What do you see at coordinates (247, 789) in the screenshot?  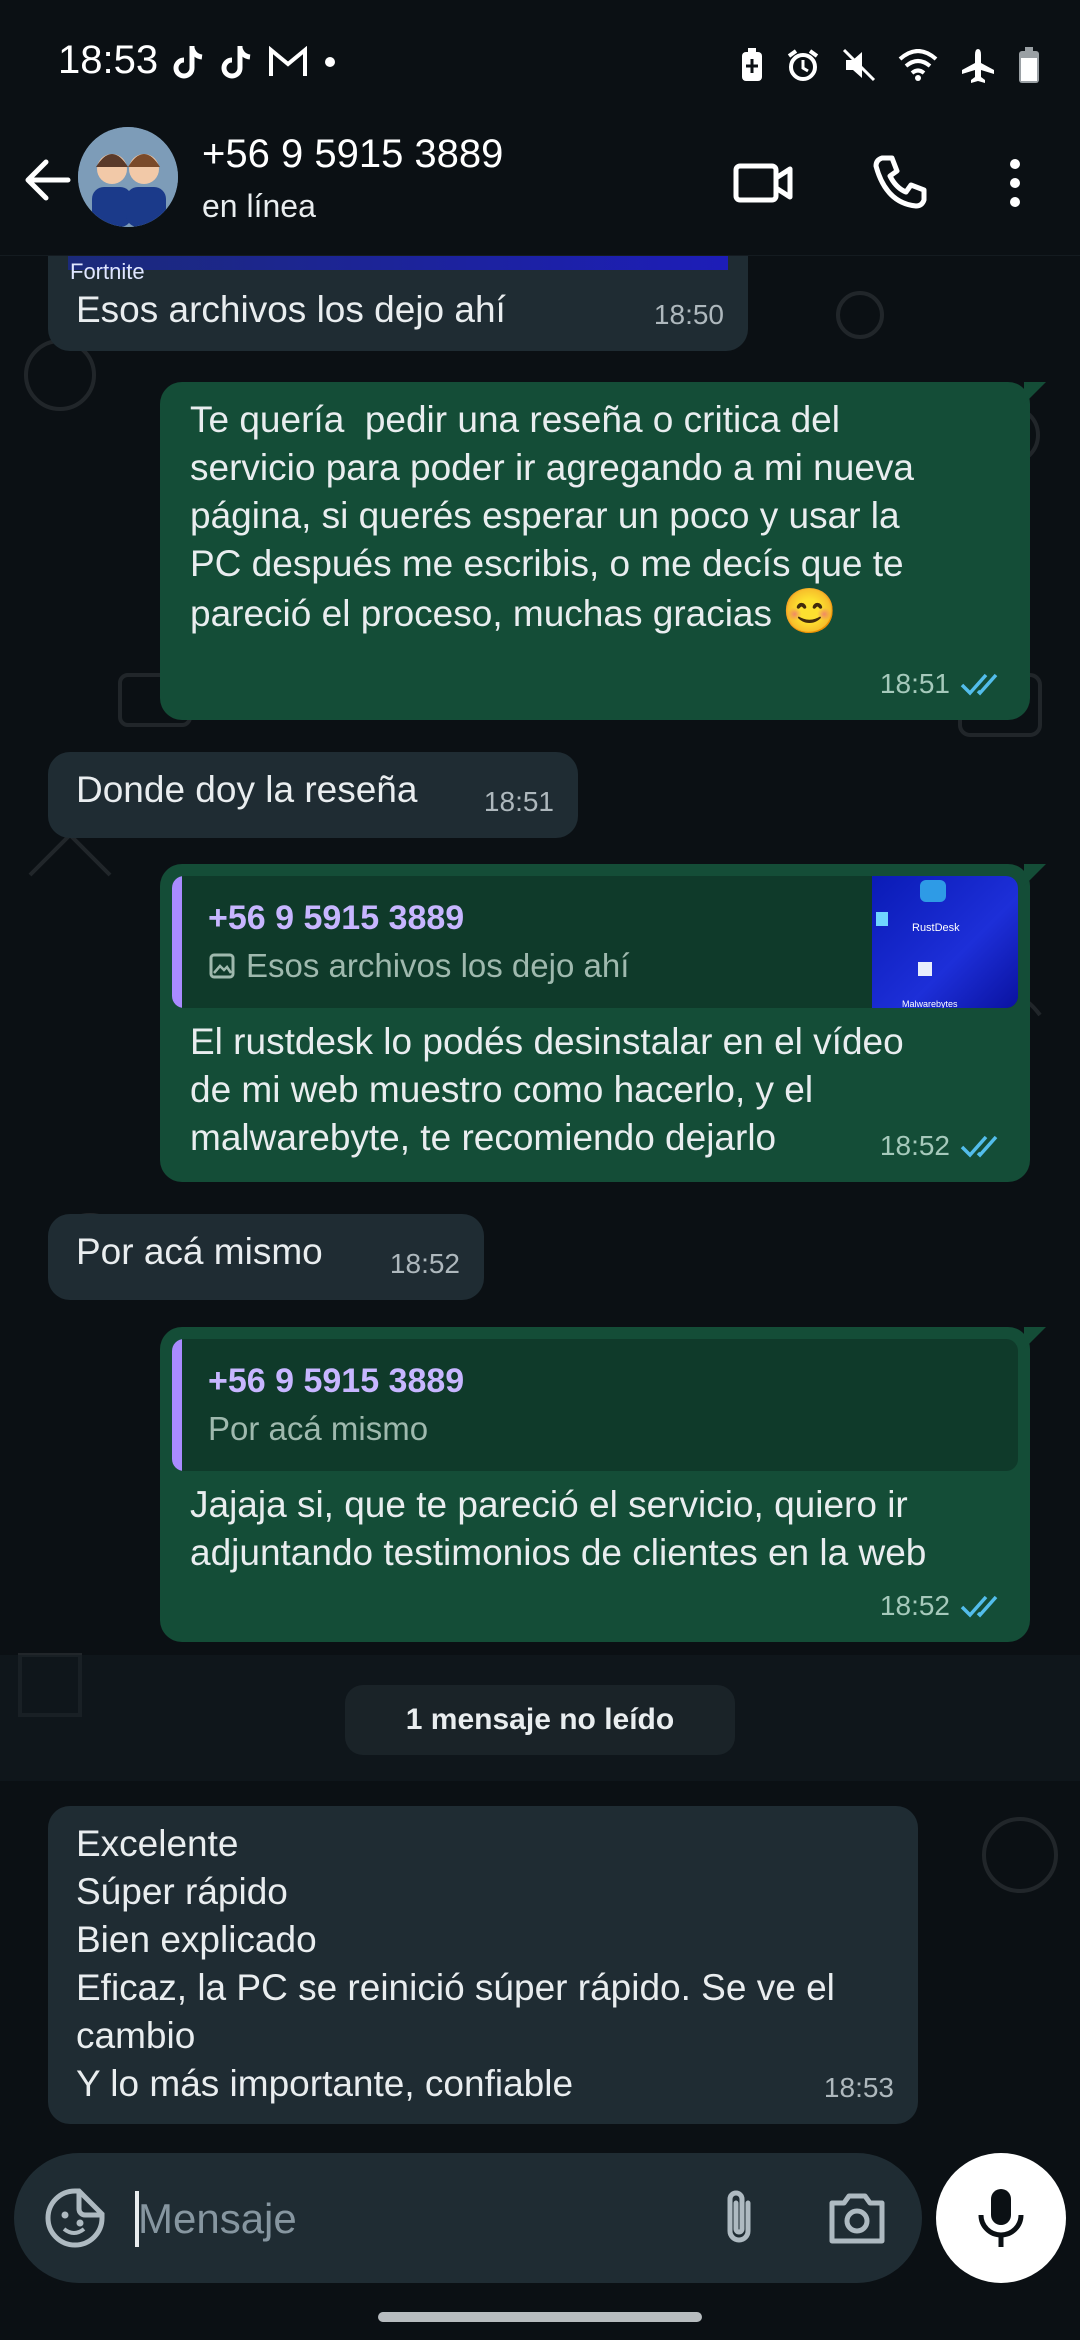 I see `message-text: Donde doy la reseña` at bounding box center [247, 789].